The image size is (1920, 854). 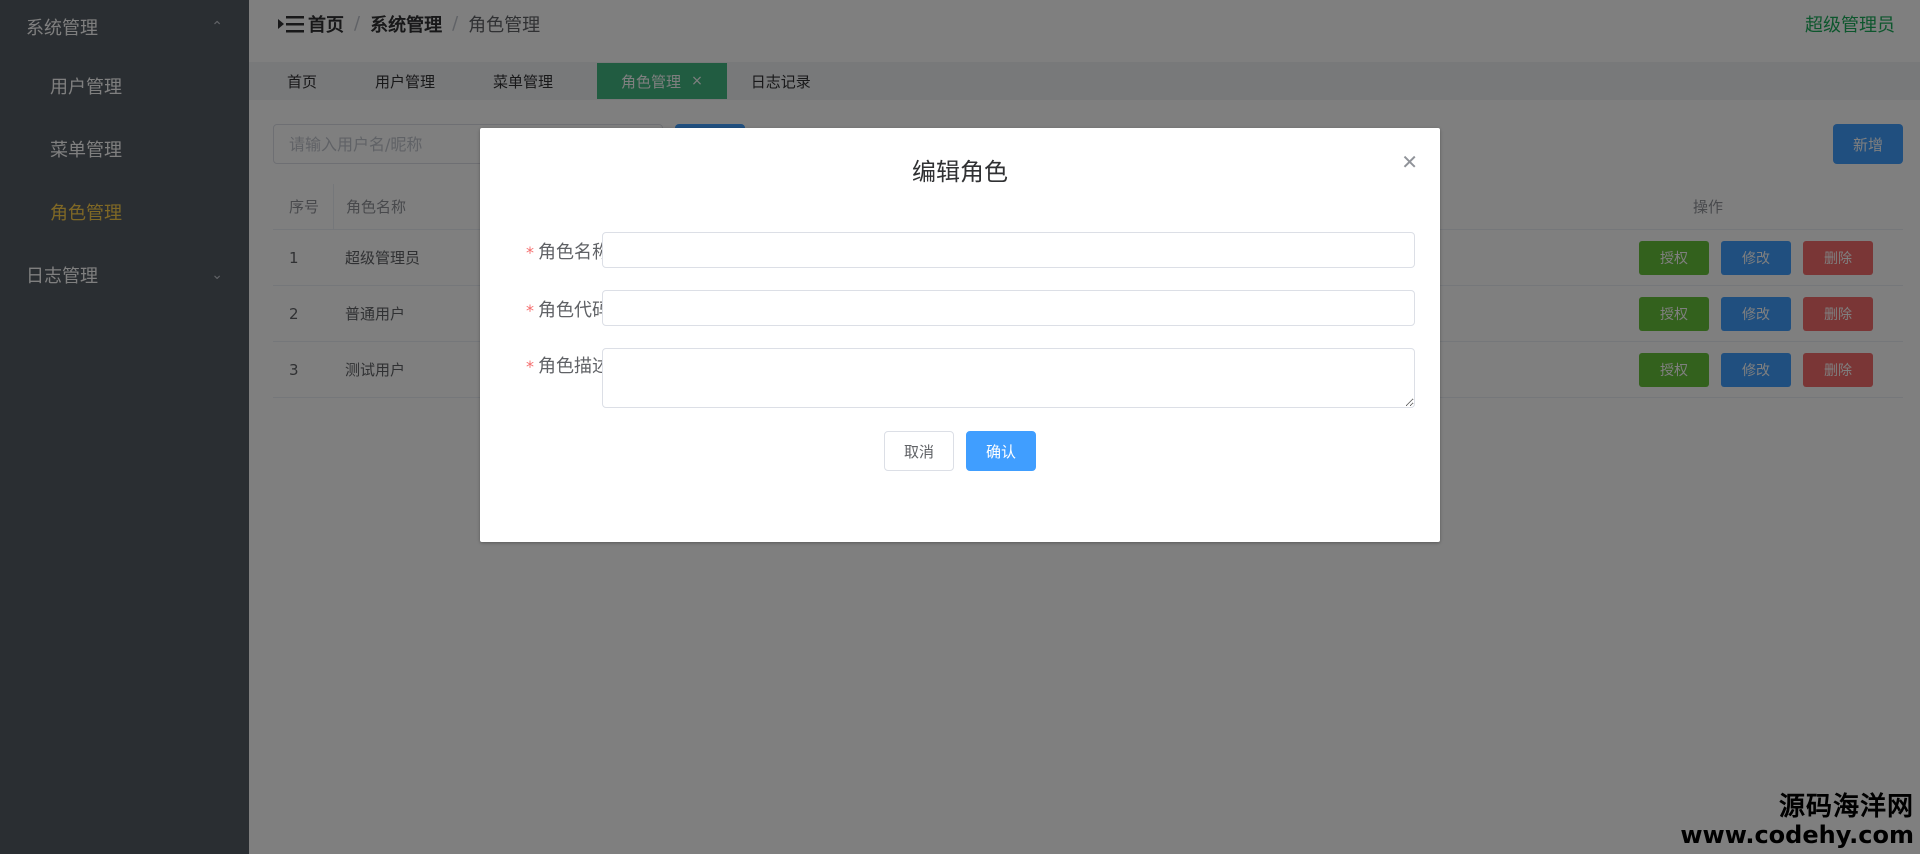 What do you see at coordinates (1409, 162) in the screenshot?
I see `close-icon: ✕` at bounding box center [1409, 162].